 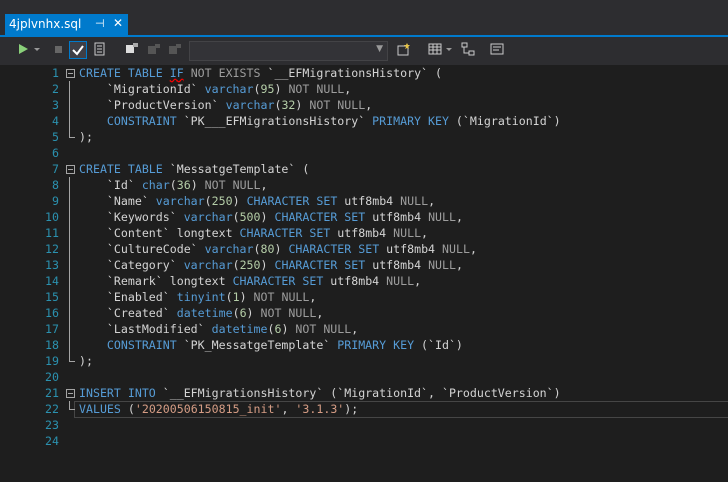 What do you see at coordinates (132, 50) in the screenshot?
I see `connect-icon` at bounding box center [132, 50].